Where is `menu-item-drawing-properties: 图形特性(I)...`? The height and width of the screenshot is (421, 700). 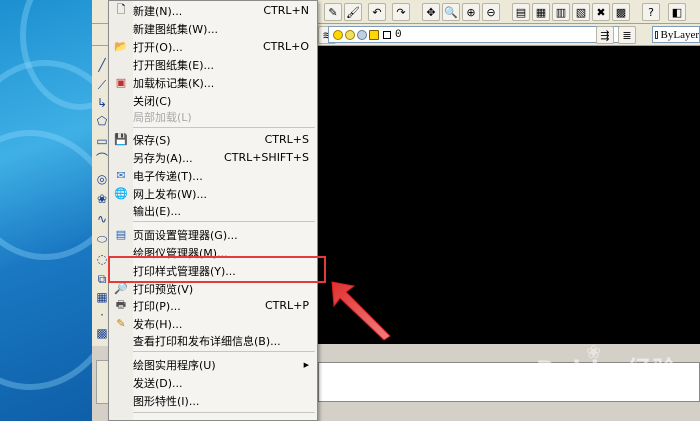
menu-item-drawing-properties: 图形特性(I)... is located at coordinates (213, 400).